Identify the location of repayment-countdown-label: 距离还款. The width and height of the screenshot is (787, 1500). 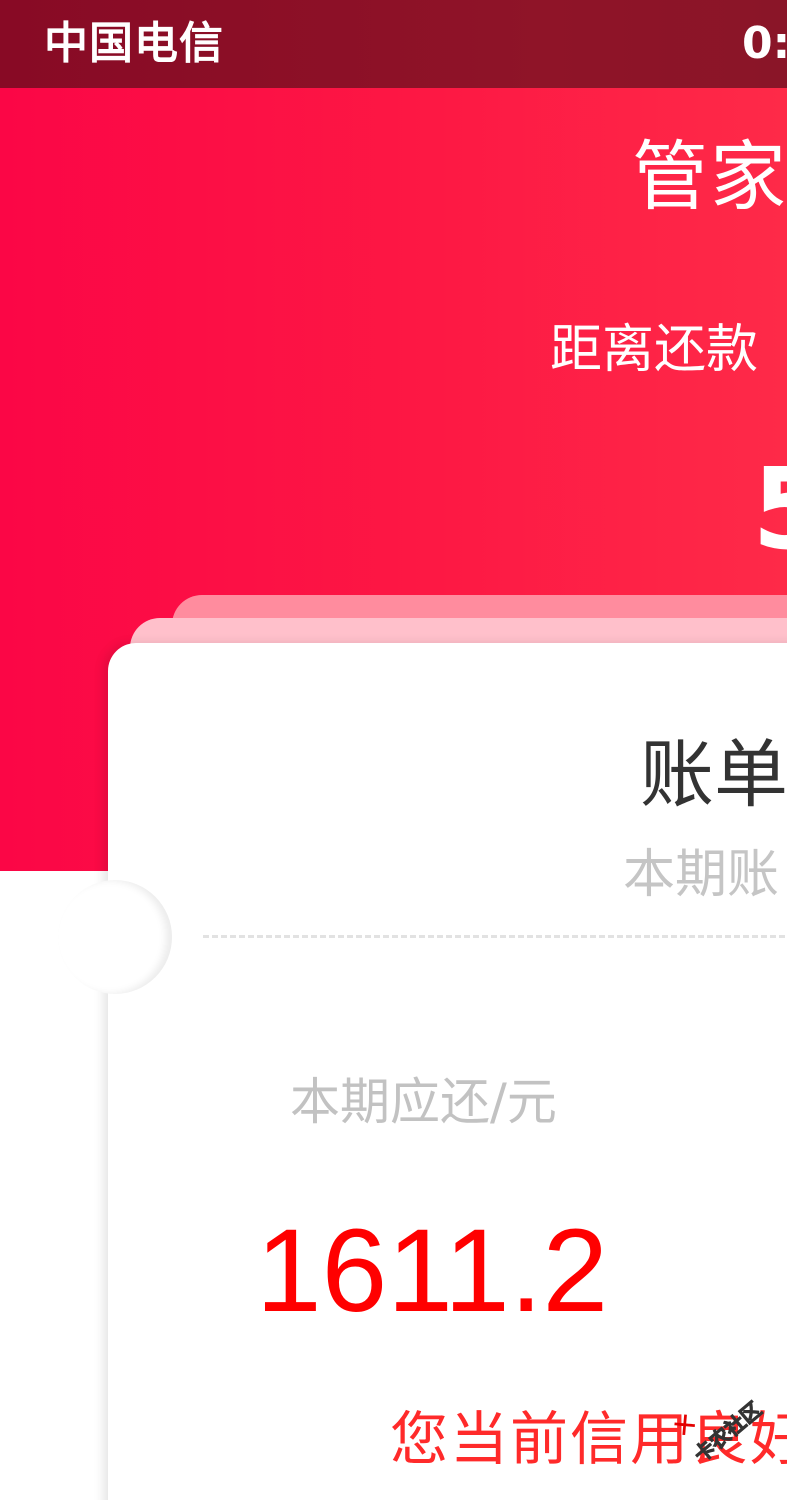
(654, 350).